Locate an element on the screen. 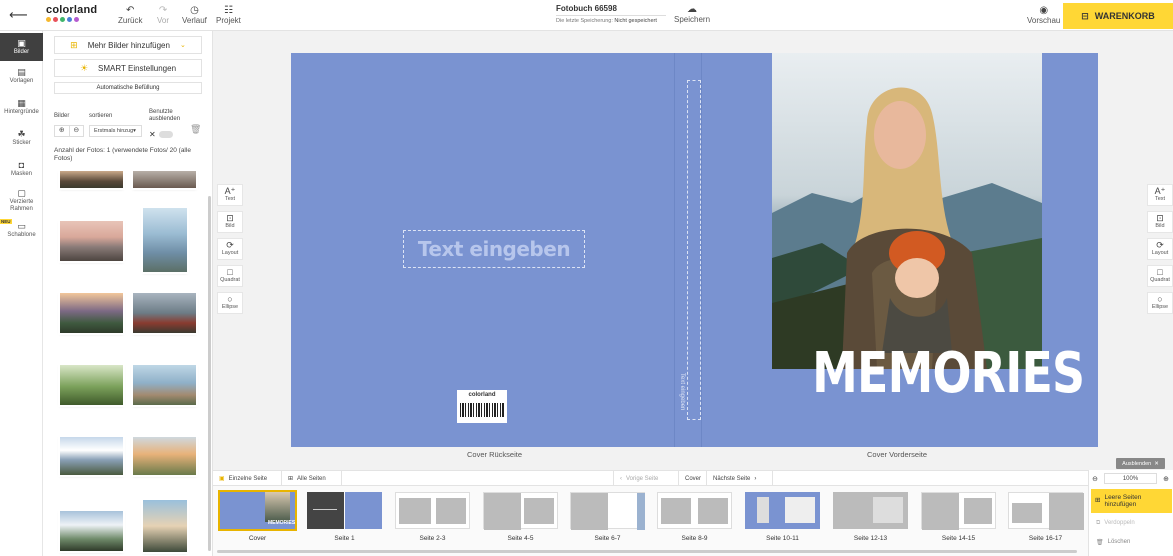 This screenshot has width=1173, height=556. cover-photo is located at coordinates (907, 211).